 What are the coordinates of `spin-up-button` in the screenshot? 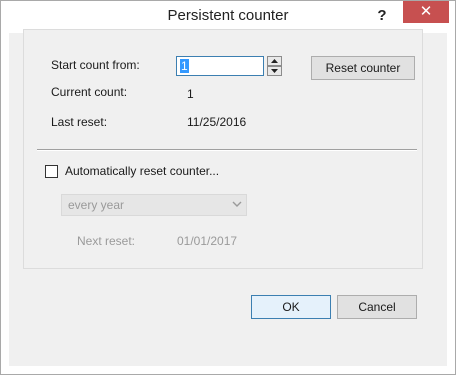 It's located at (274, 61).